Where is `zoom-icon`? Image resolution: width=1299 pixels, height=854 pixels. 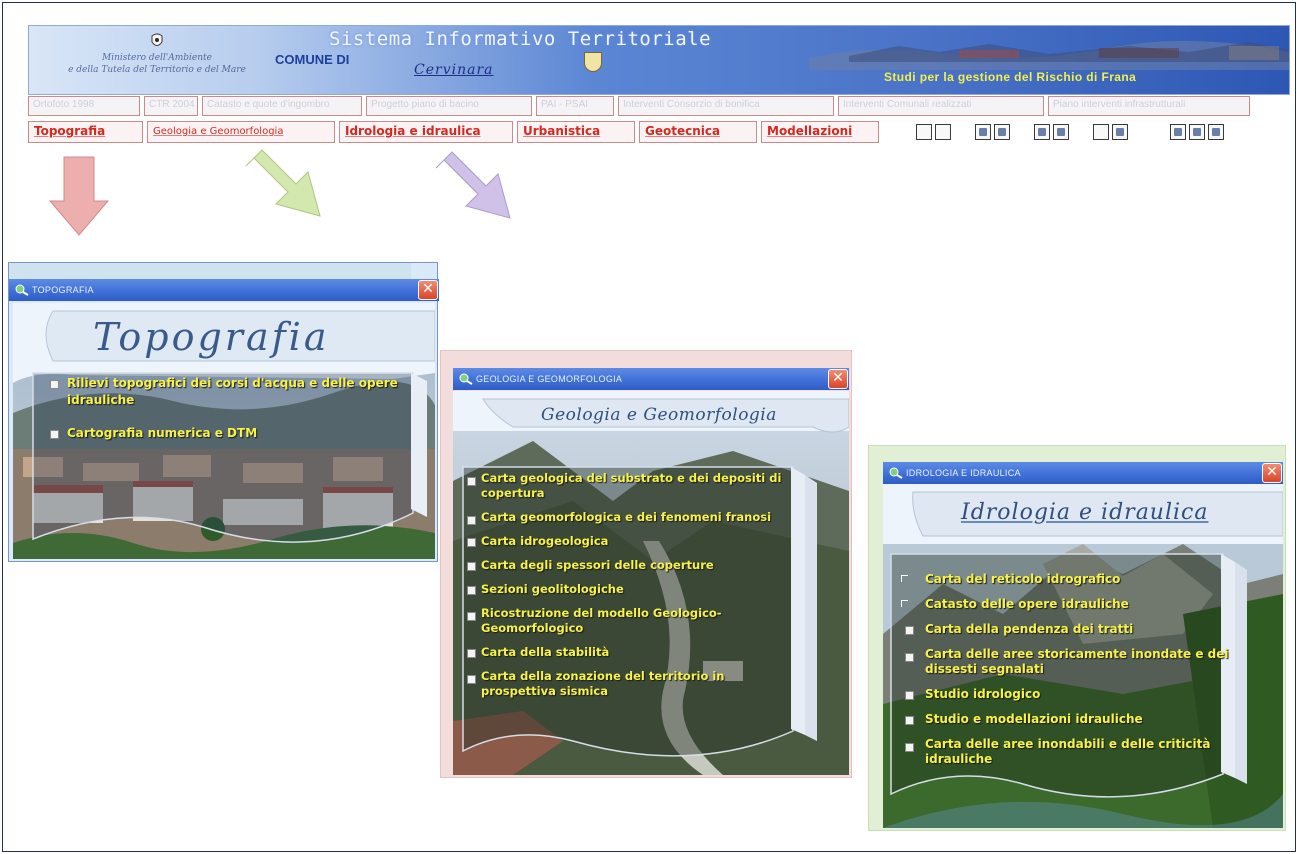
zoom-icon is located at coordinates (1002, 132).